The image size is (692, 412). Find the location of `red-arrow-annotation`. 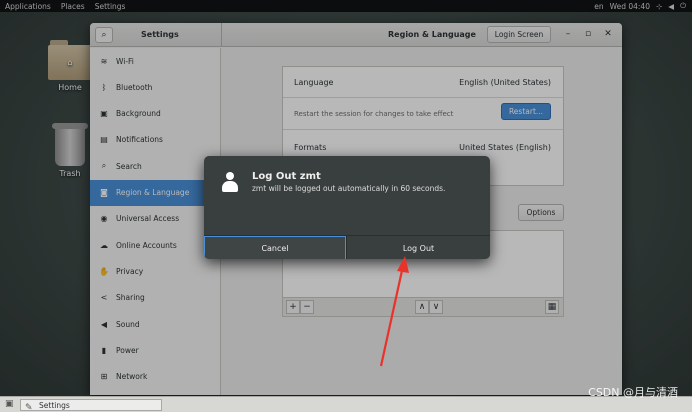

red-arrow-annotation is located at coordinates (394, 311).